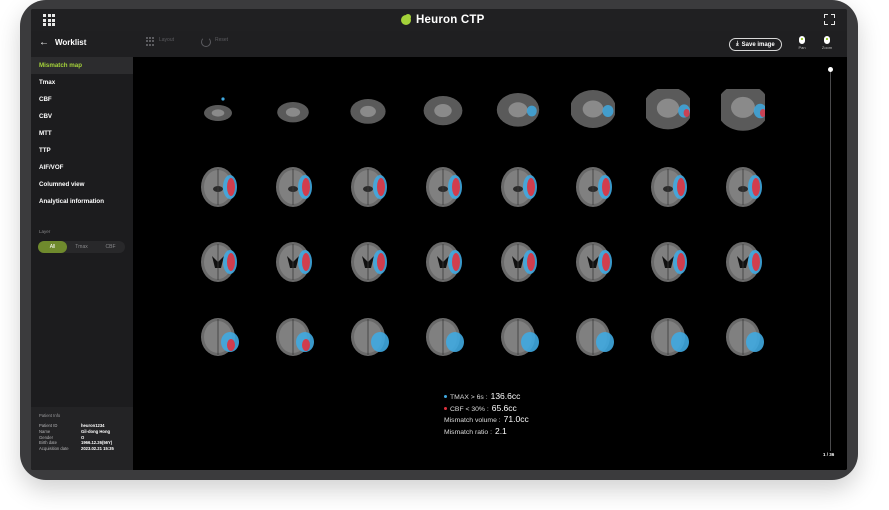  What do you see at coordinates (469, 397) in the screenshot?
I see `legend-tmax-label: TMAX > 6s :` at bounding box center [469, 397].